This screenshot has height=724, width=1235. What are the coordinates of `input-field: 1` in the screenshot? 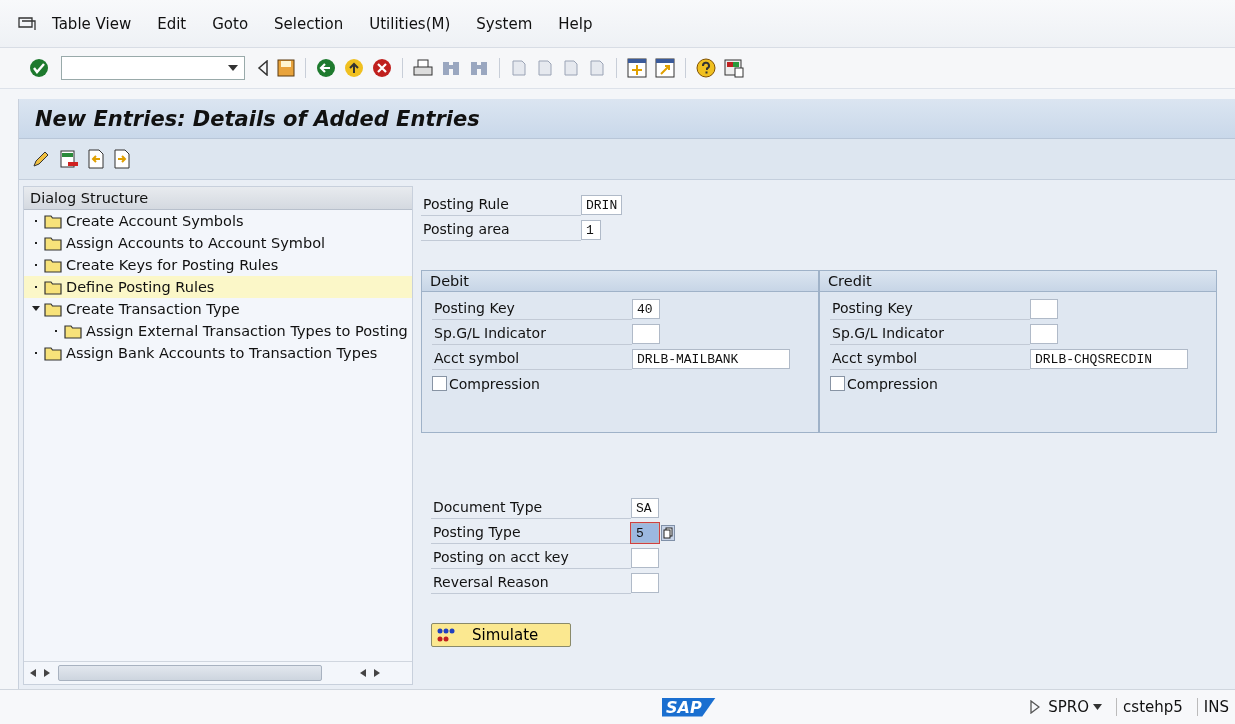 It's located at (591, 229).